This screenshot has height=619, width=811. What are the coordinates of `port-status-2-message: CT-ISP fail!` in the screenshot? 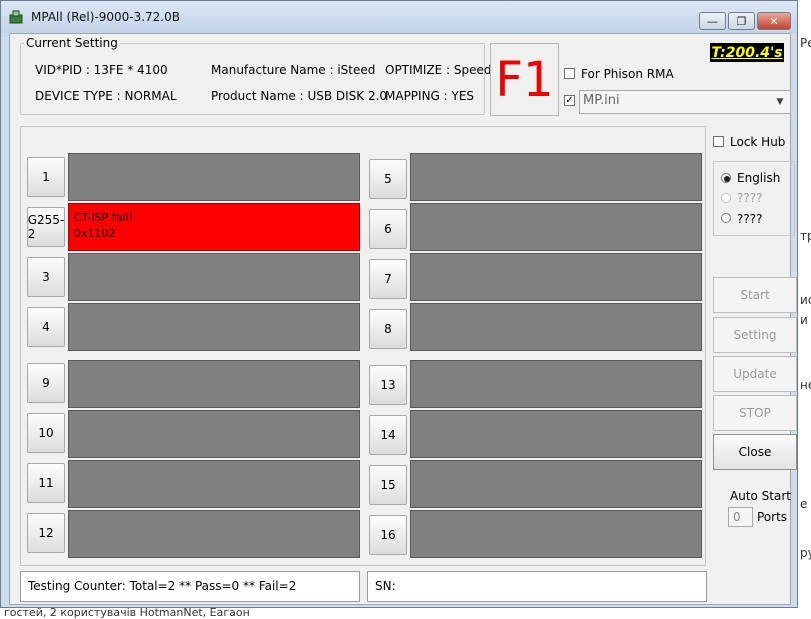 It's located at (103, 217).